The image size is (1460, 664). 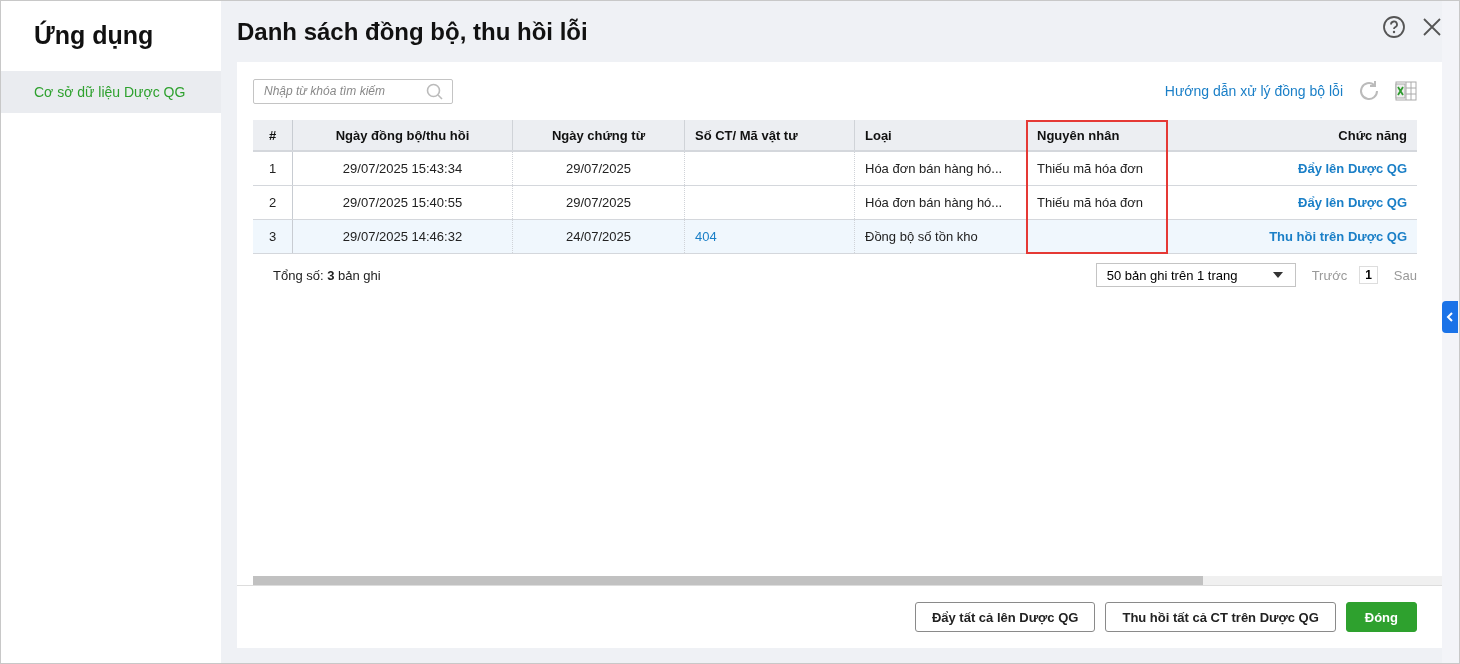 I want to click on column-header: Loại, so click(x=941, y=135).